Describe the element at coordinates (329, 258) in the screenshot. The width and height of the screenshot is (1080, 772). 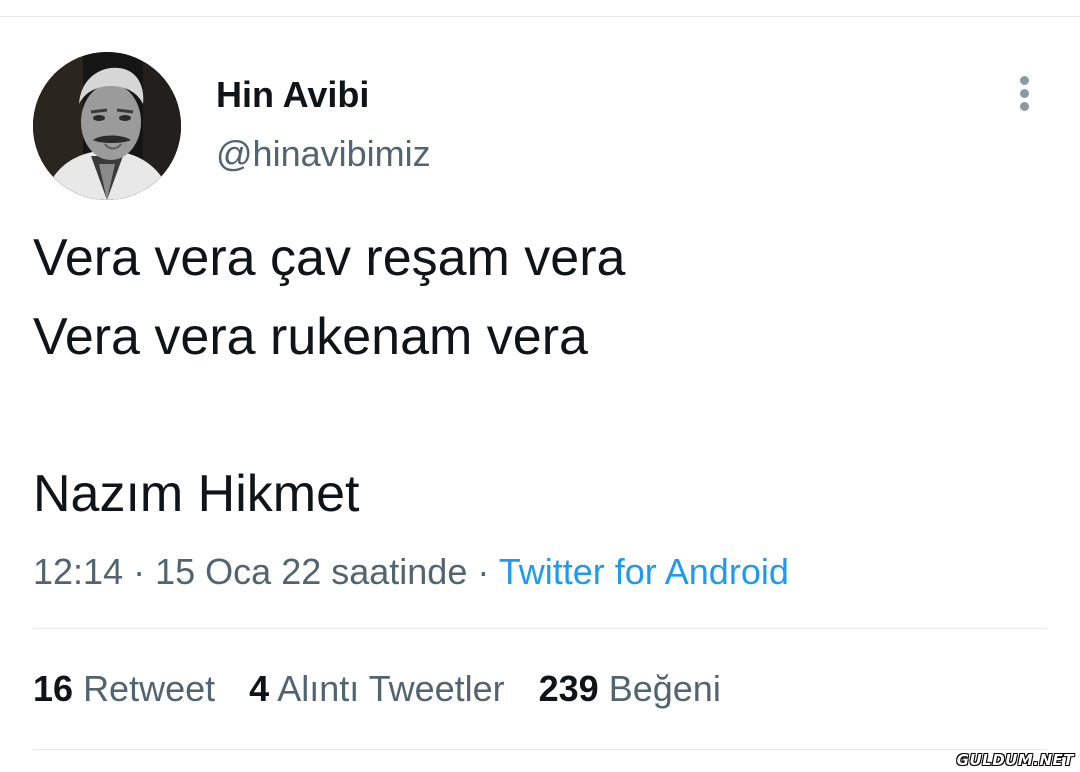
I see `tweet-text-line: Vera vera çav reşam vera` at that location.